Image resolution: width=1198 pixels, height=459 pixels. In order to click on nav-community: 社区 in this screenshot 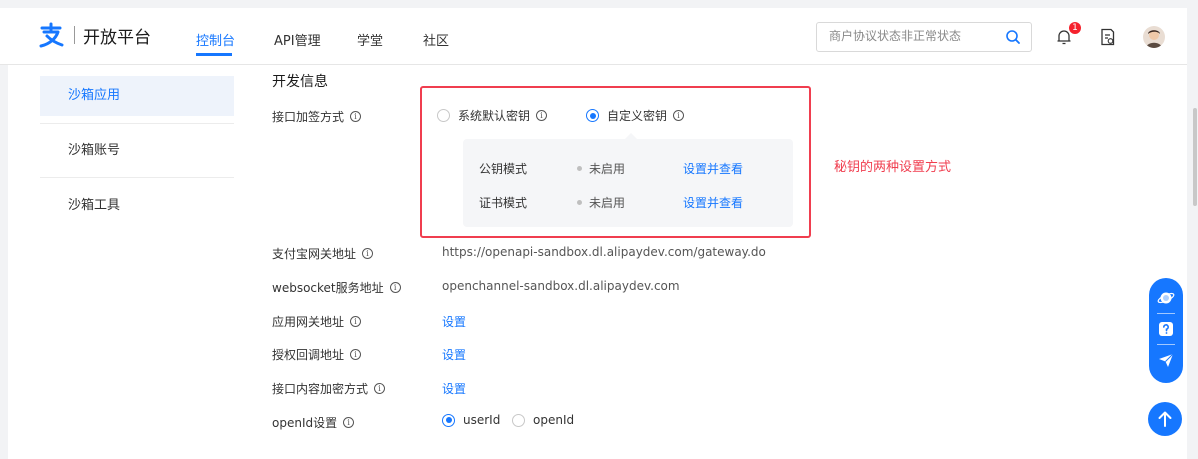, I will do `click(436, 39)`.